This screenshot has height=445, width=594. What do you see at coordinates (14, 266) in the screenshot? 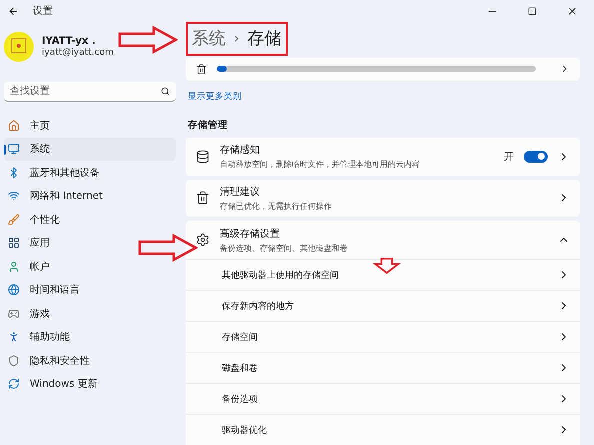
I see `person-icon` at bounding box center [14, 266].